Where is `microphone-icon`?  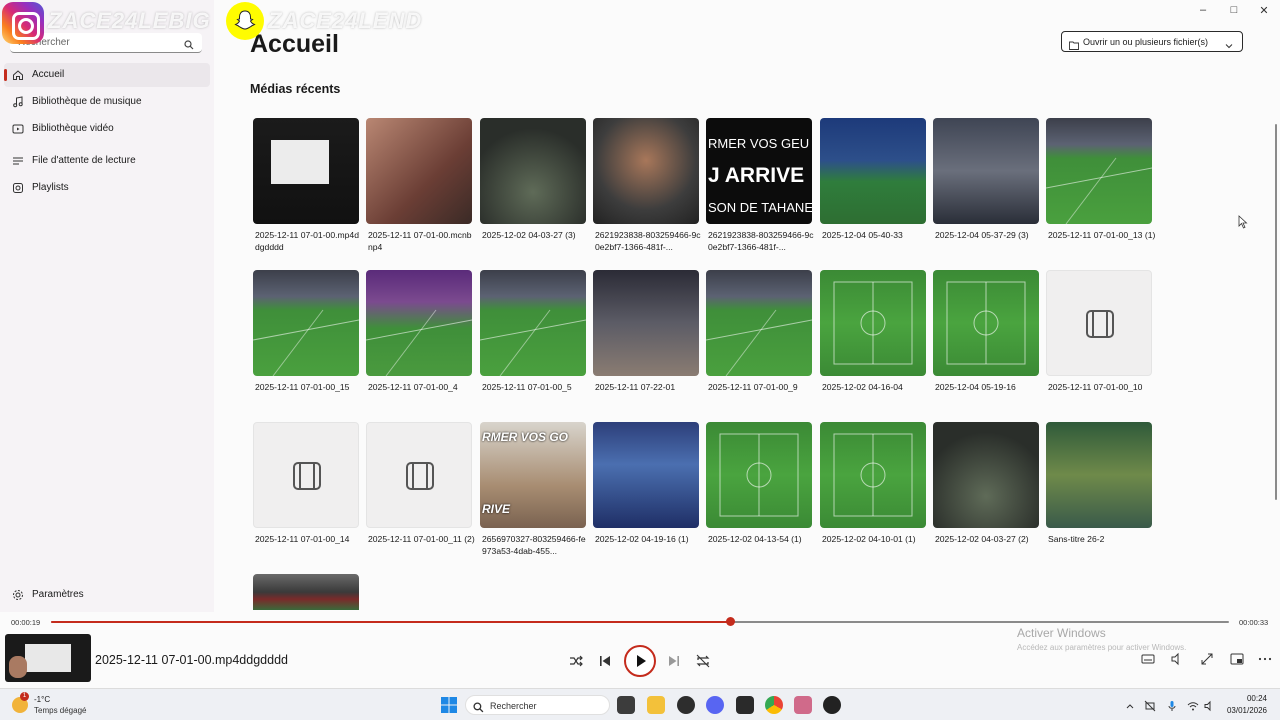 microphone-icon is located at coordinates (1172, 705).